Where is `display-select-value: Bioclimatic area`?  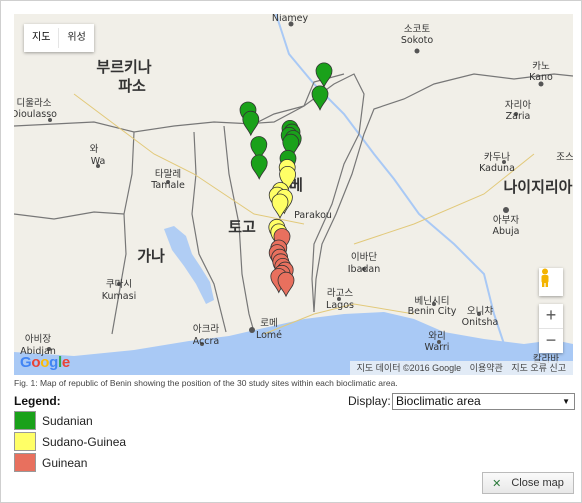 display-select-value: Bioclimatic area is located at coordinates (438, 401).